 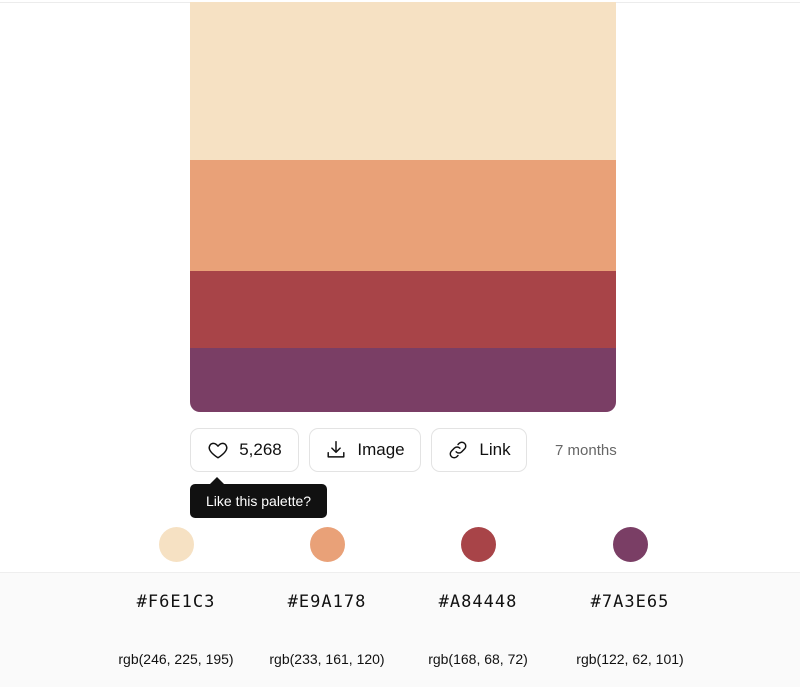 What do you see at coordinates (400, 602) in the screenshot?
I see `hex-codes-row: #F6E1C3 #E9A178 #A84448 #7A3E65` at bounding box center [400, 602].